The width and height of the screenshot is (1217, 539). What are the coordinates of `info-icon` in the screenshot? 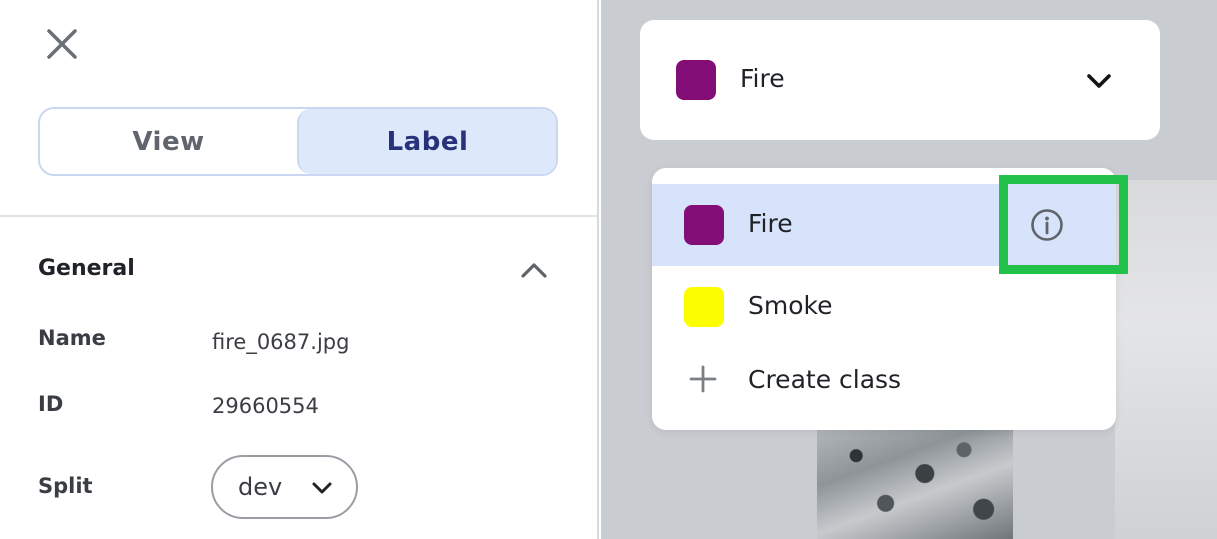 It's located at (1047, 225).